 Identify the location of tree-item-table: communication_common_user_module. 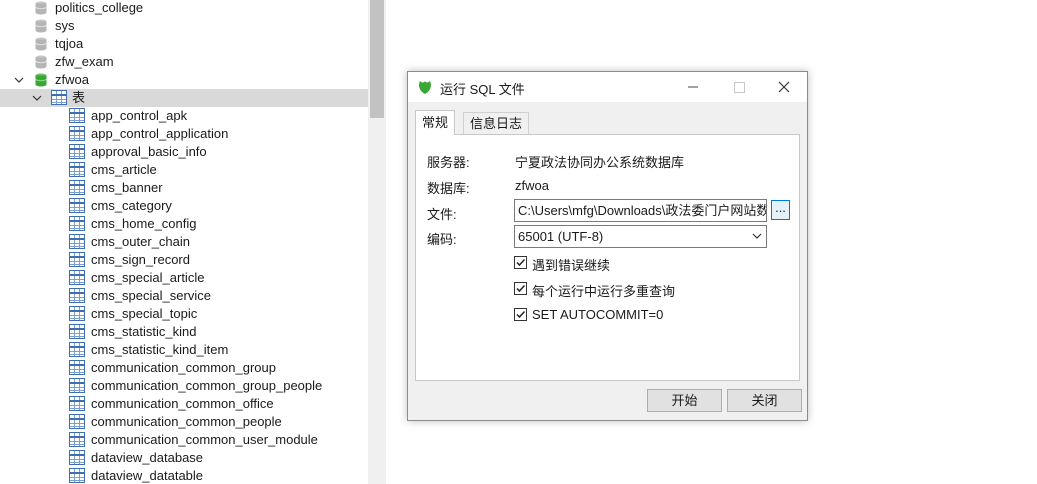
(184, 440).